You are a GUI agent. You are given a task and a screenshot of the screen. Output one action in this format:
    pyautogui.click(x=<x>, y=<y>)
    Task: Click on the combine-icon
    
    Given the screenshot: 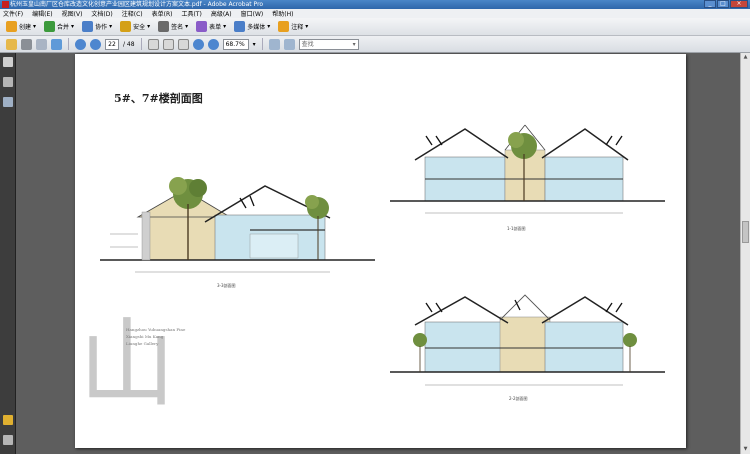 What is the action you would take?
    pyautogui.click(x=50, y=26)
    